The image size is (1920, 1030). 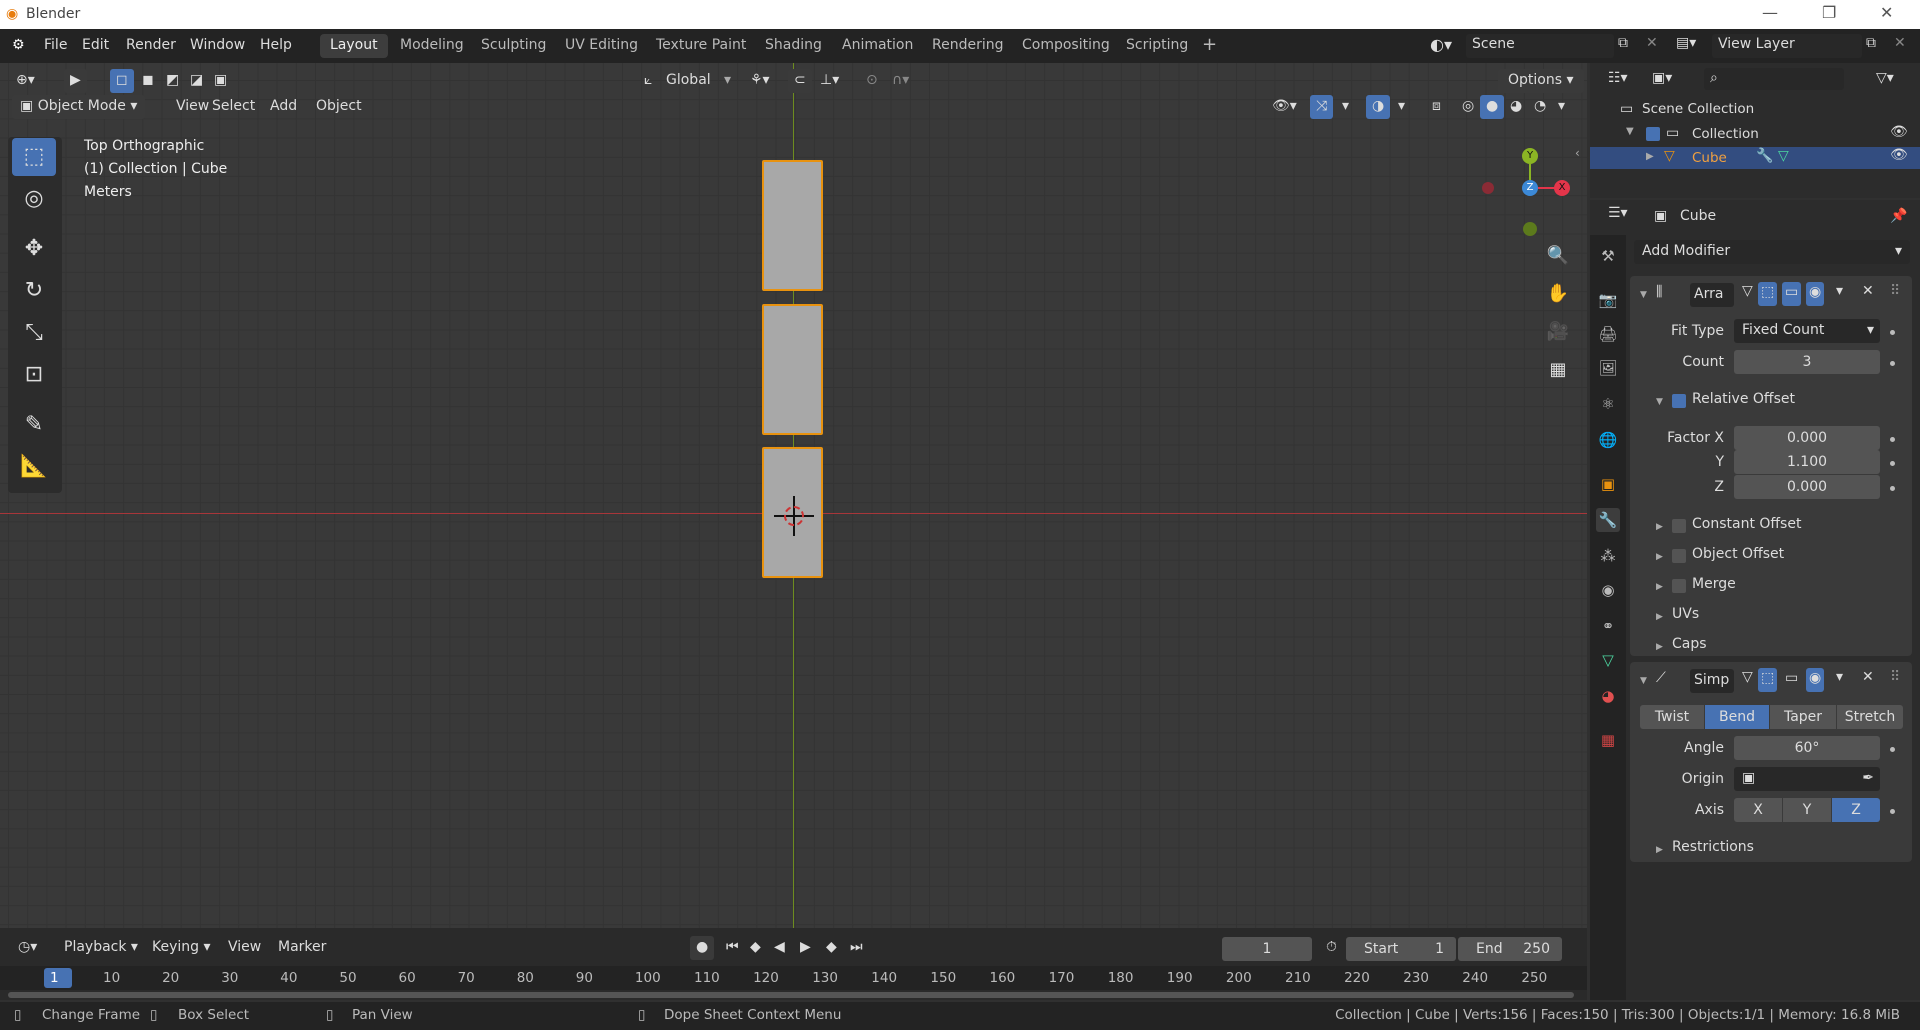 What do you see at coordinates (805, 948) in the screenshot?
I see `play-icon: ▶` at bounding box center [805, 948].